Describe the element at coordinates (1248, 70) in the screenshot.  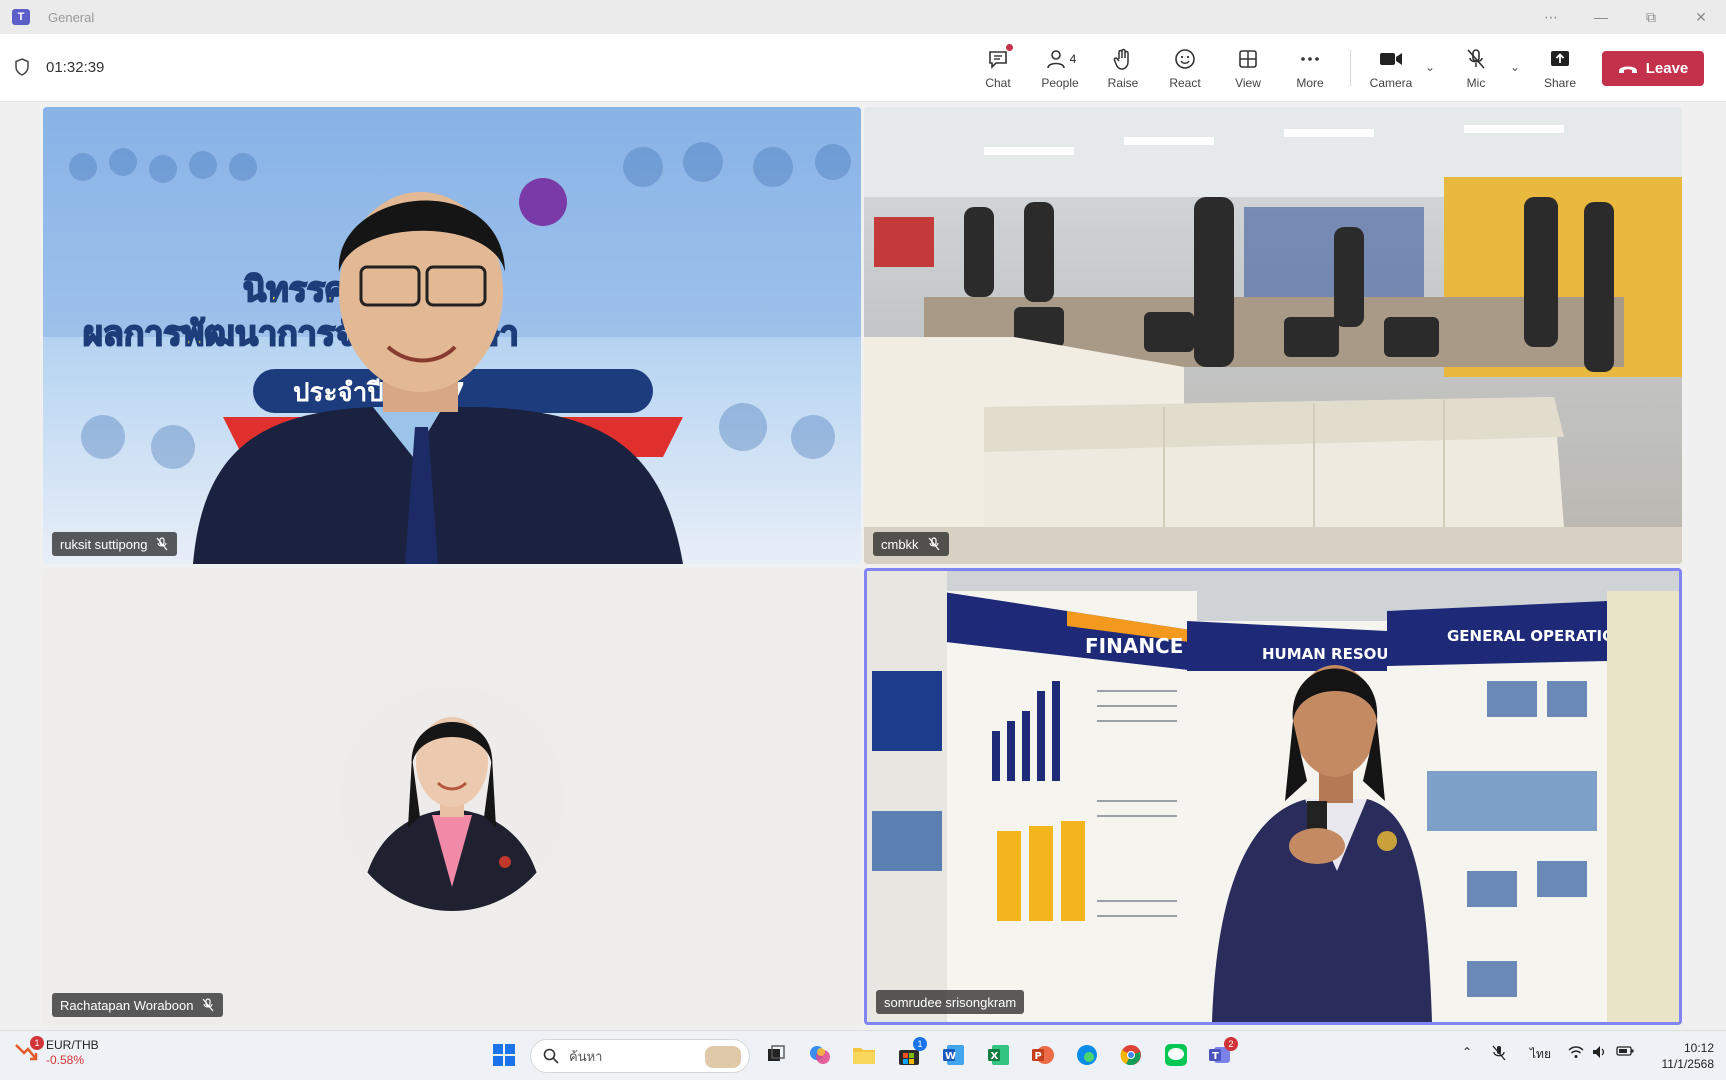
I see `view-button: View` at that location.